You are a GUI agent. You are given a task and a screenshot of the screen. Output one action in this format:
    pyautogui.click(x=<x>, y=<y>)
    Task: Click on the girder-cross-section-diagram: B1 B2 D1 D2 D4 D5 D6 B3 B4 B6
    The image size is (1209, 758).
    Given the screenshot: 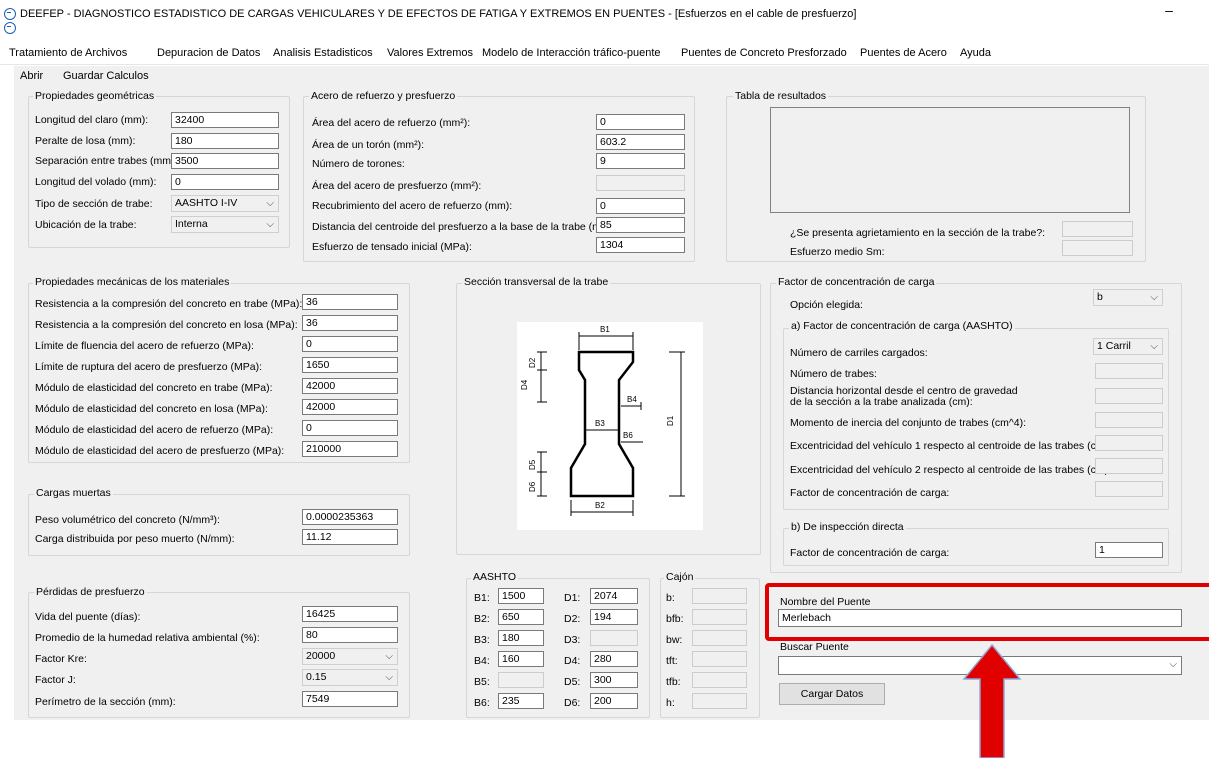 What is the action you would take?
    pyautogui.click(x=610, y=426)
    